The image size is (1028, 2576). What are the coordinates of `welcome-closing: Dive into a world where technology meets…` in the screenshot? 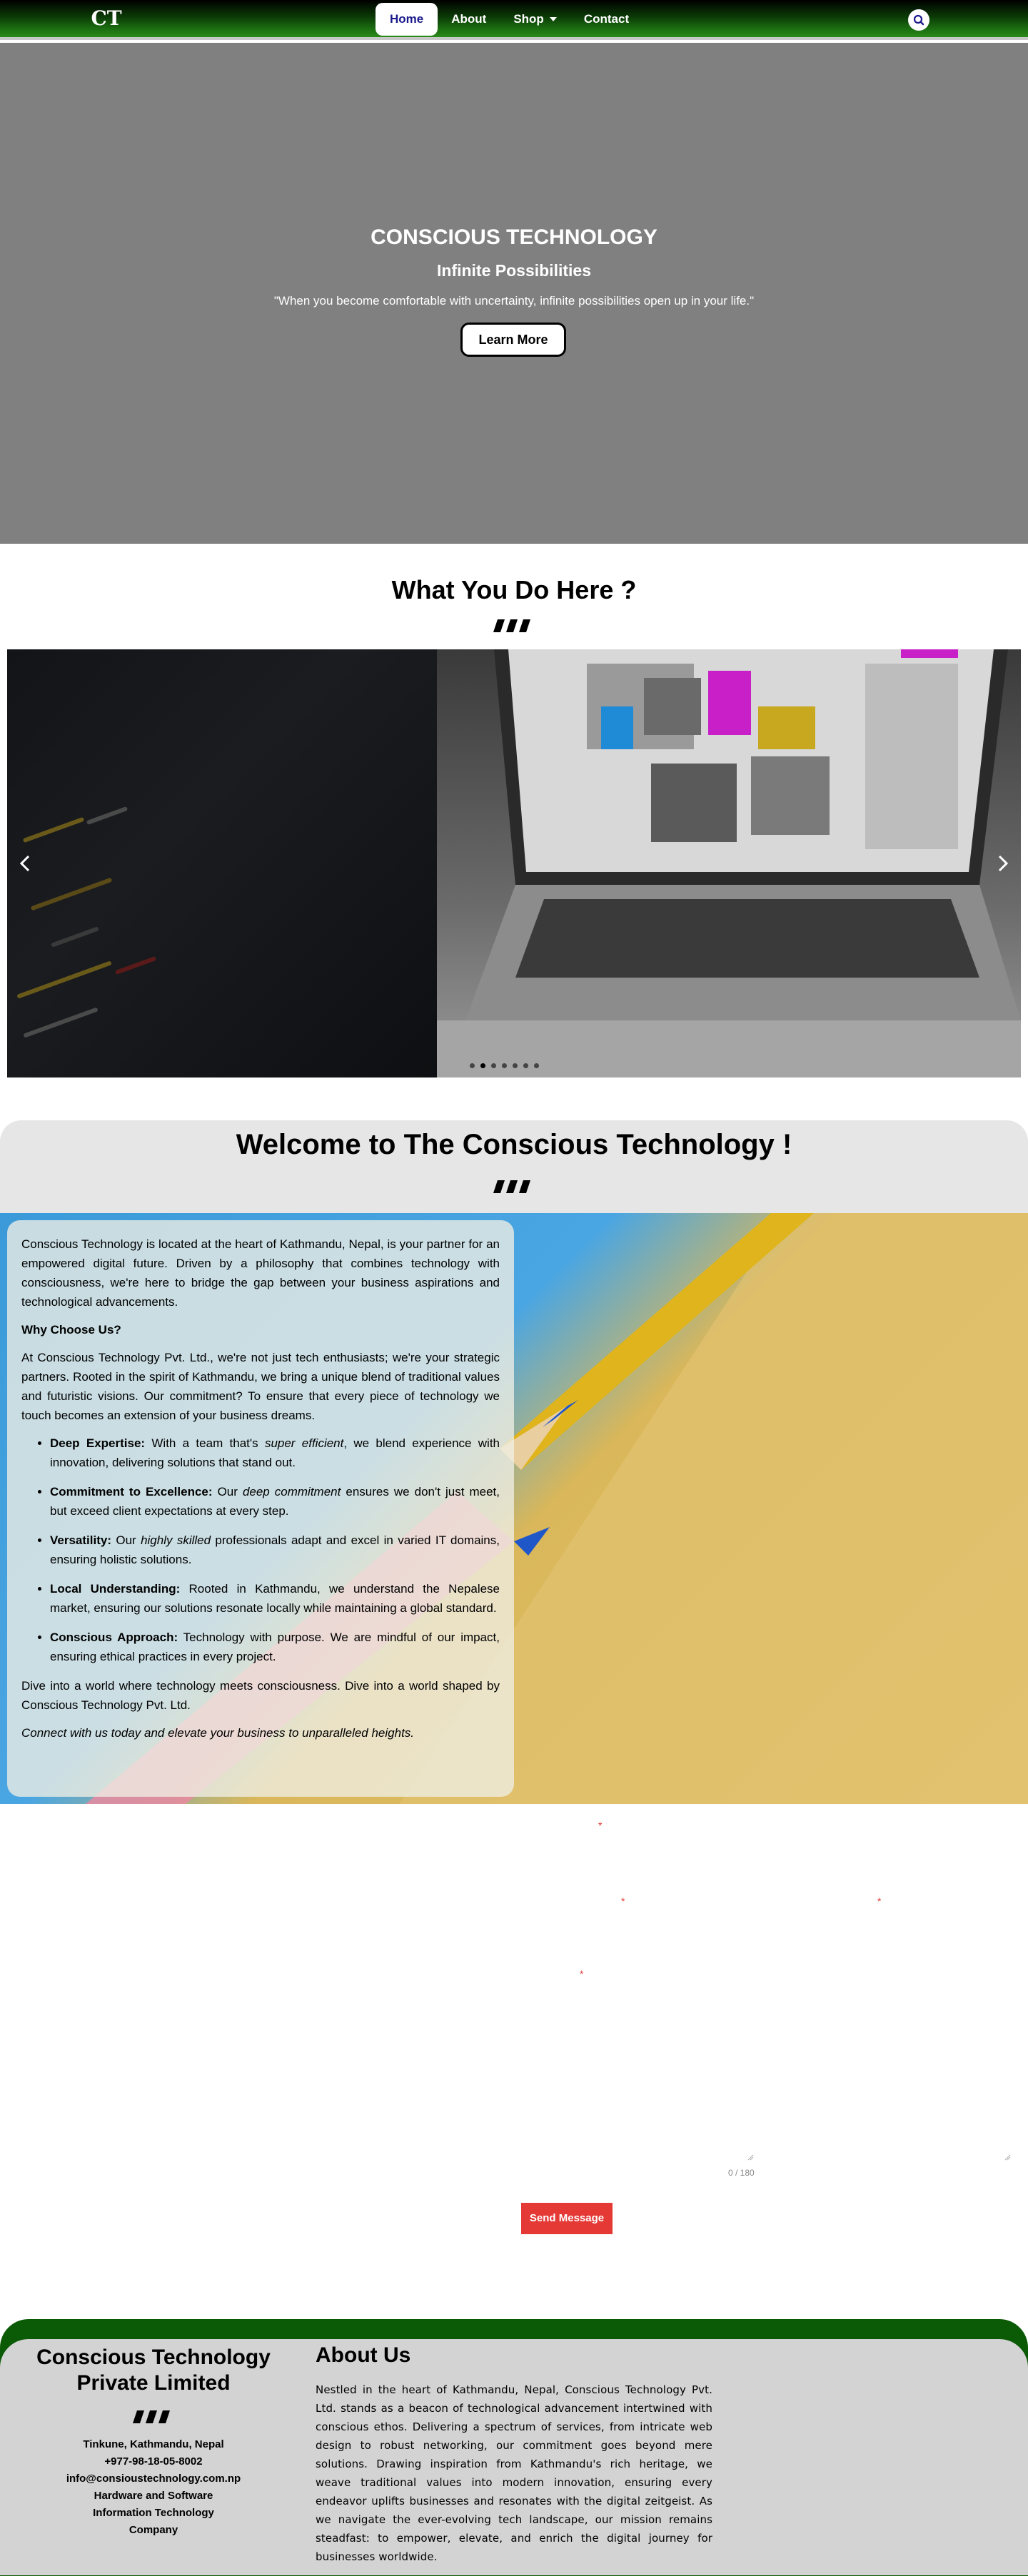 It's located at (260, 1695).